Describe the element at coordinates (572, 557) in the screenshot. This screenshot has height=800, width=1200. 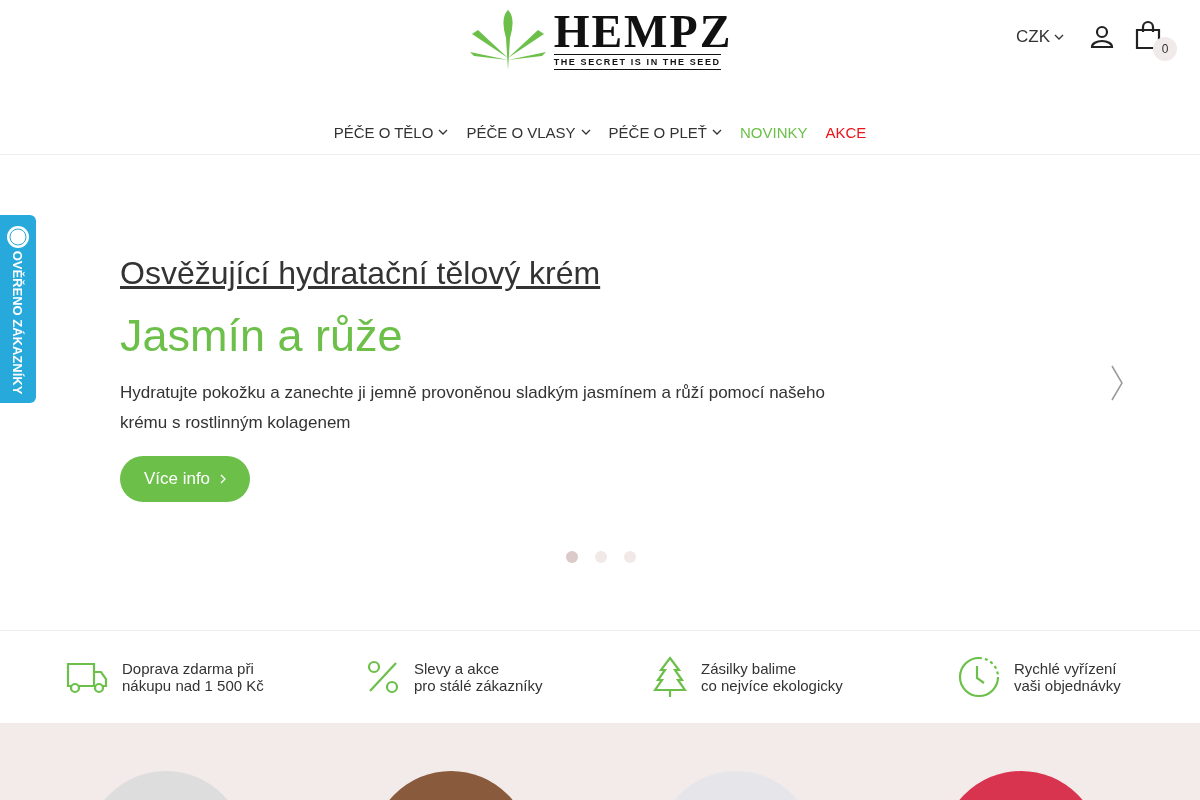
I see `carousel-dot` at that location.